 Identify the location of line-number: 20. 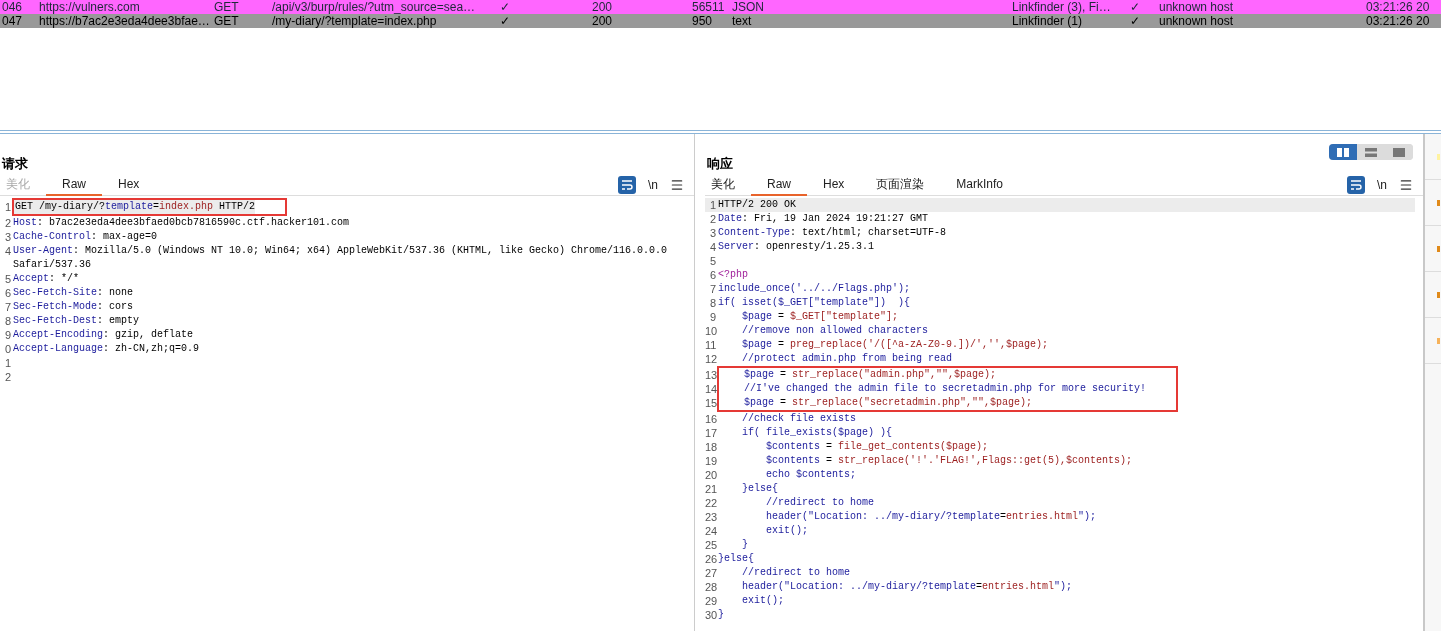
(711, 475).